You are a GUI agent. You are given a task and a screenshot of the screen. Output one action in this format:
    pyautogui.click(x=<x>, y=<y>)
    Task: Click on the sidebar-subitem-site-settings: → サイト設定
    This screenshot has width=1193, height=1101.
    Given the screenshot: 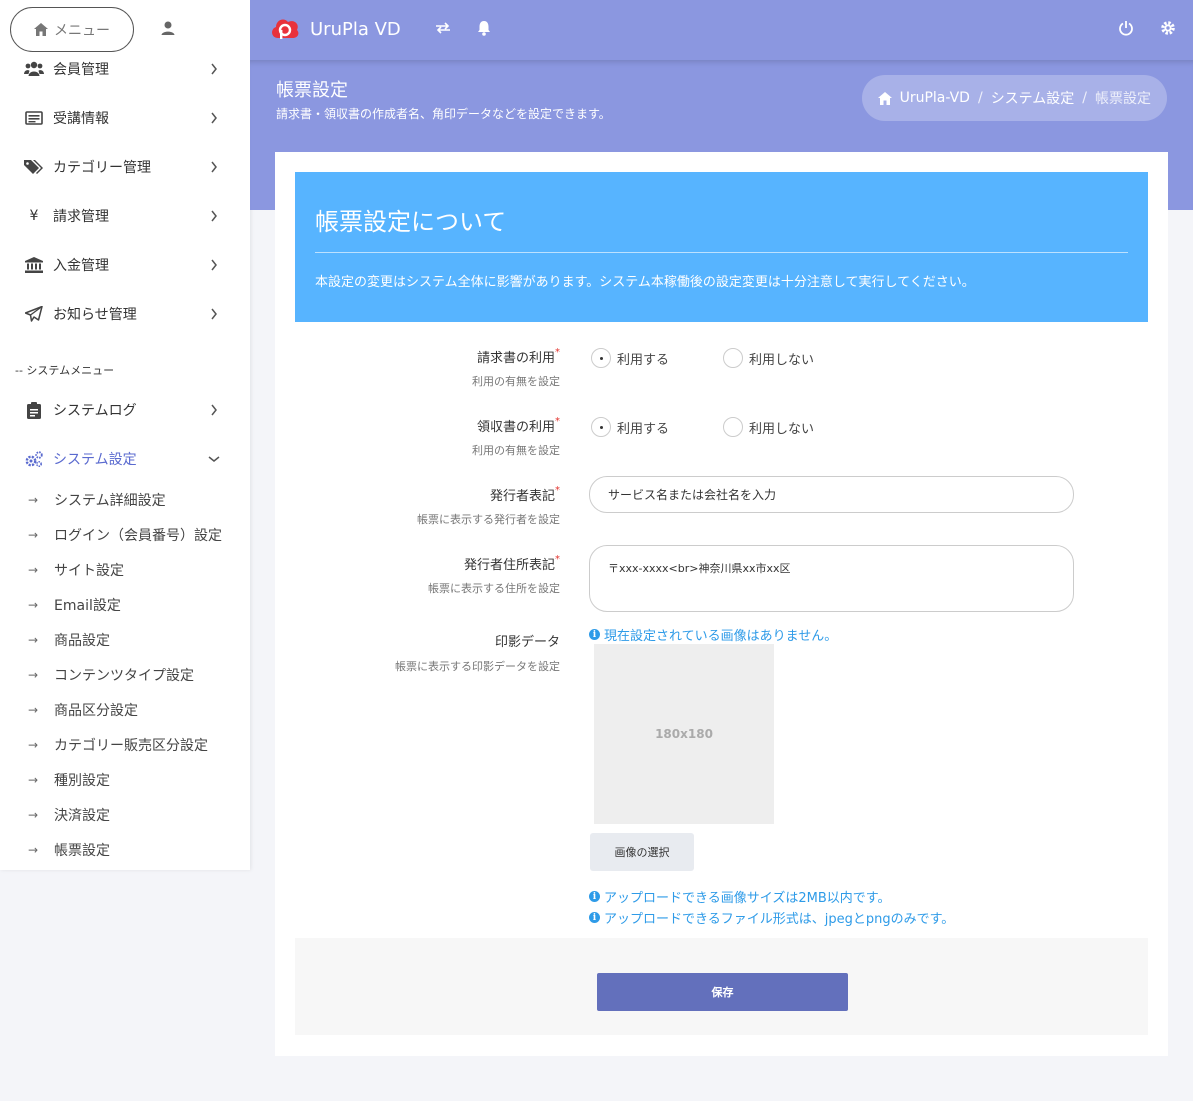 What is the action you would take?
    pyautogui.click(x=76, y=570)
    